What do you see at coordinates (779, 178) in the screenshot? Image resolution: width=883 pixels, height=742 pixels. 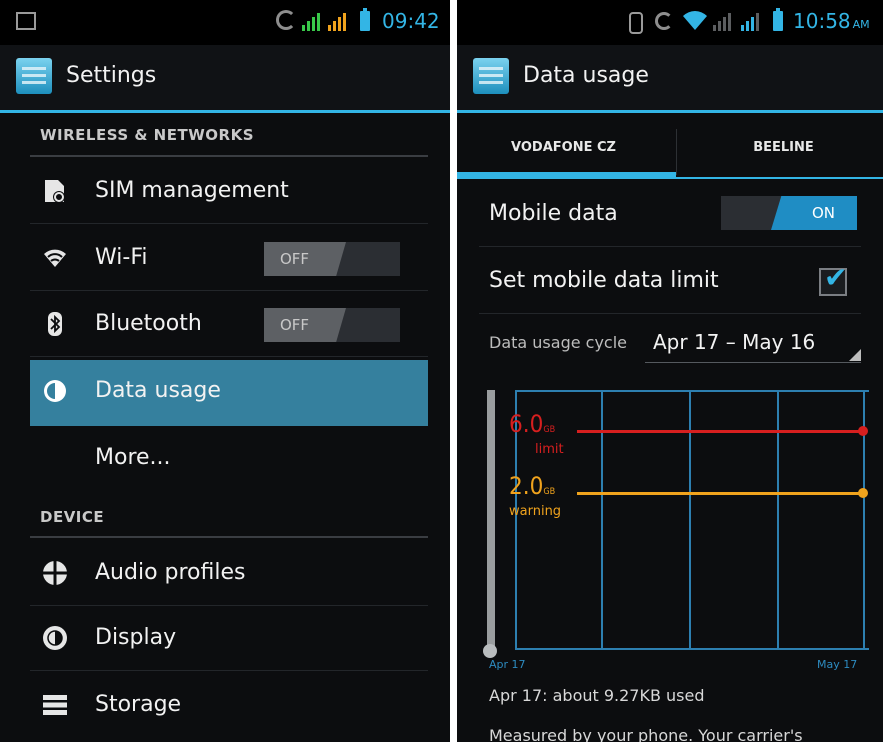 I see `tab-underline` at bounding box center [779, 178].